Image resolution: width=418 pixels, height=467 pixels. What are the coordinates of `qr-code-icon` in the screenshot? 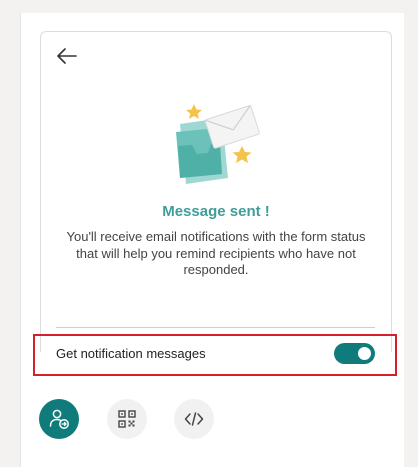 It's located at (127, 419).